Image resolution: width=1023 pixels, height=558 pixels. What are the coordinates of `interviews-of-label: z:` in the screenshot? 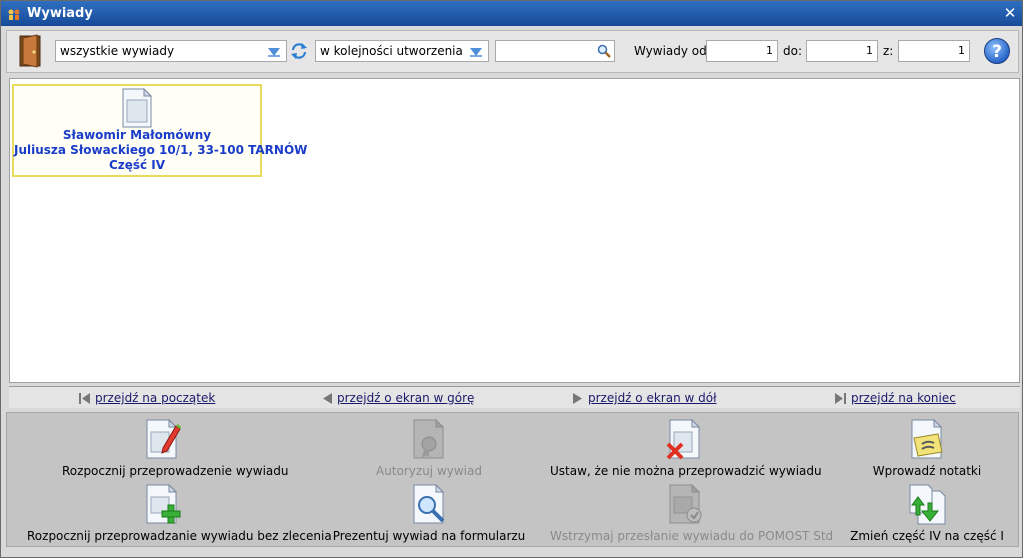 It's located at (888, 51).